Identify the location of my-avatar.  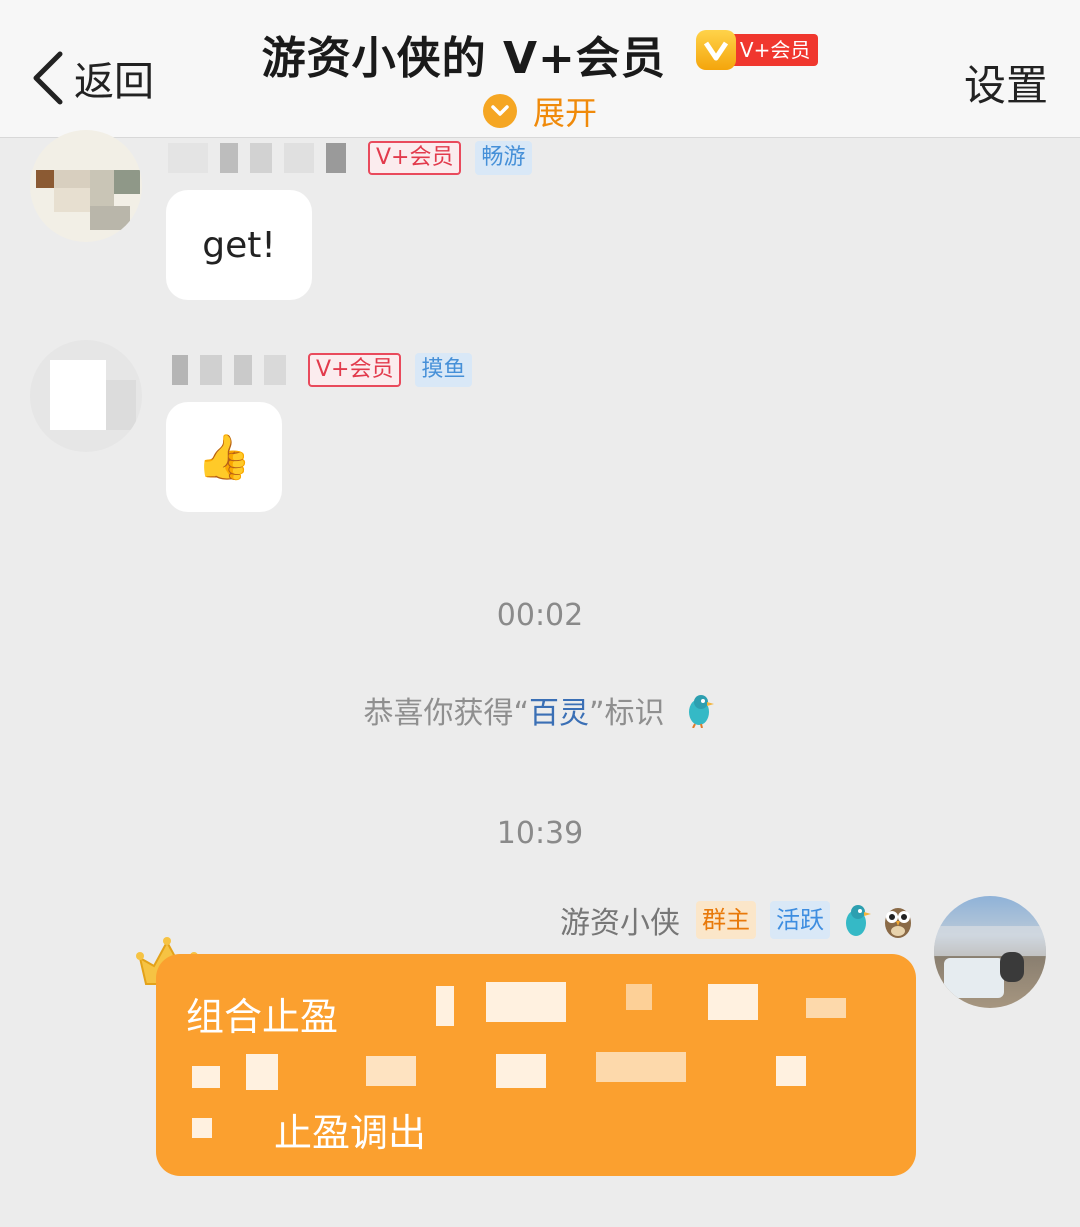
(990, 952).